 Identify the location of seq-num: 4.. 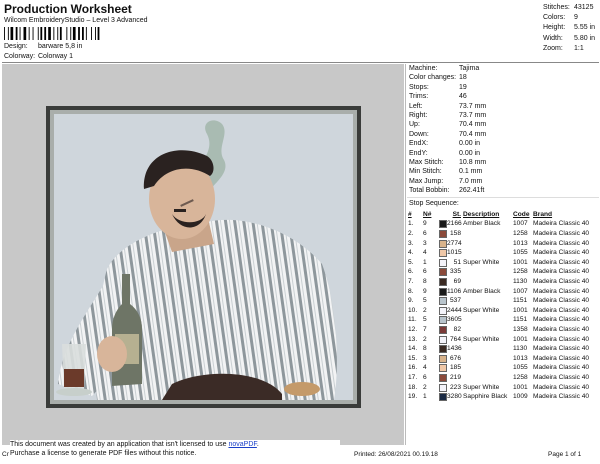
(411, 253).